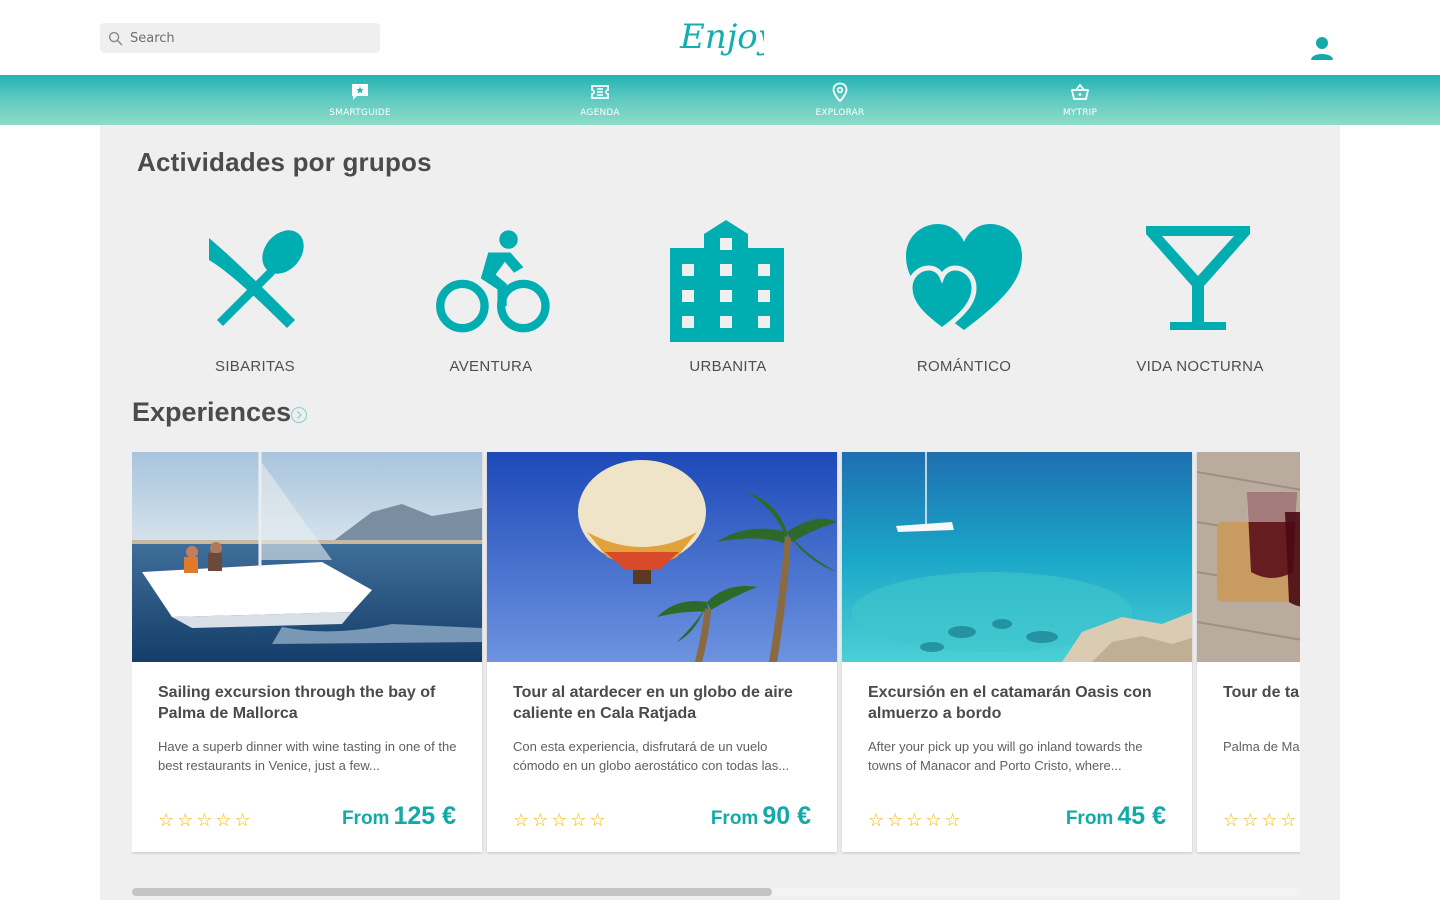 The width and height of the screenshot is (1440, 900). I want to click on nav-smartguide: SMARTGUIDE, so click(360, 100).